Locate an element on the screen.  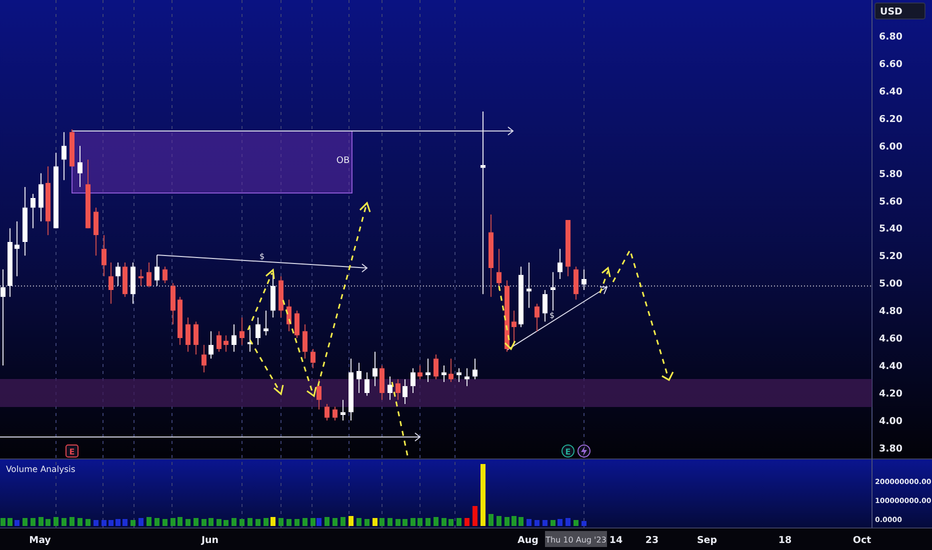
price-tick: 3.80 is located at coordinates (890, 448).